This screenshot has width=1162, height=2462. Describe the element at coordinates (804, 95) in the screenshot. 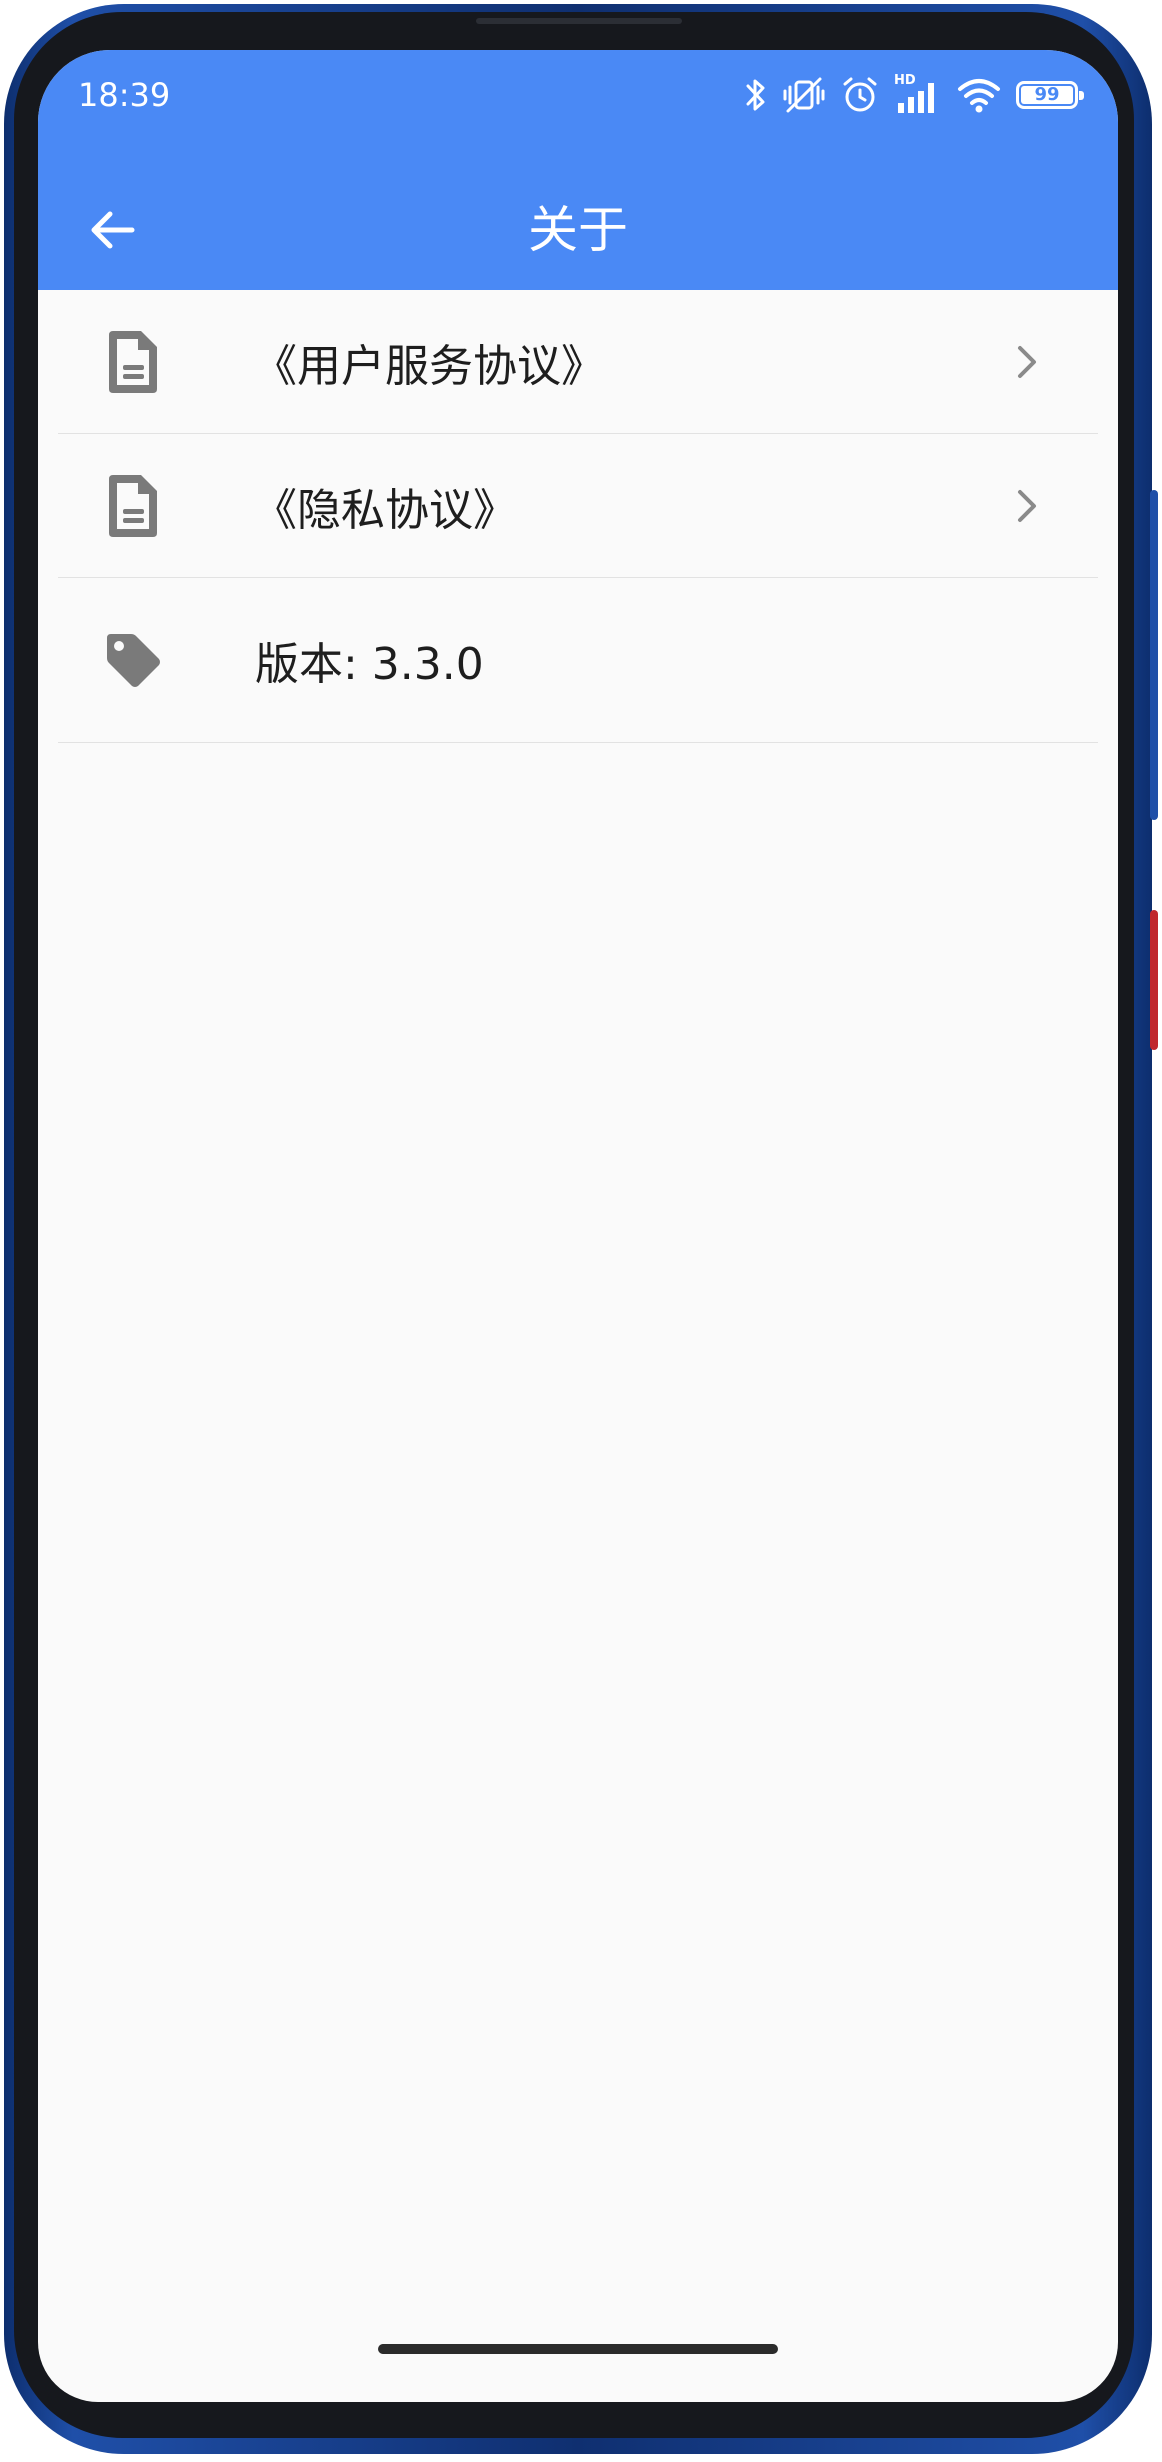

I see `vibrate-off-icon` at that location.